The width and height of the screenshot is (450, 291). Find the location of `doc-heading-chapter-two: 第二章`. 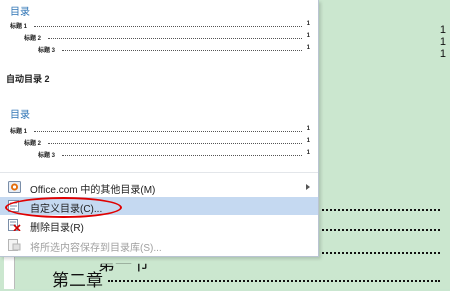

doc-heading-chapter-two: 第二章 is located at coordinates (77, 281).